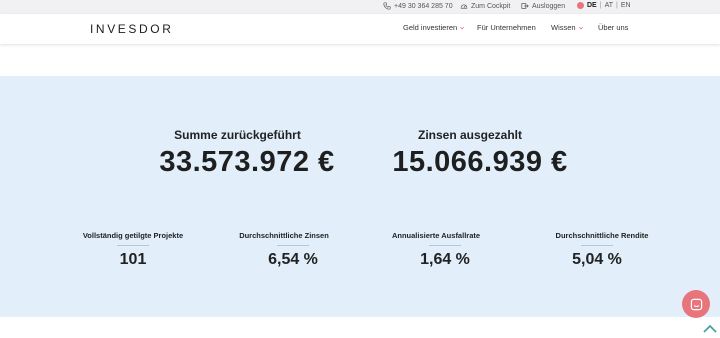  I want to click on stat-label-ausfallrate: Annualisierte Ausfallrate, so click(436, 235).